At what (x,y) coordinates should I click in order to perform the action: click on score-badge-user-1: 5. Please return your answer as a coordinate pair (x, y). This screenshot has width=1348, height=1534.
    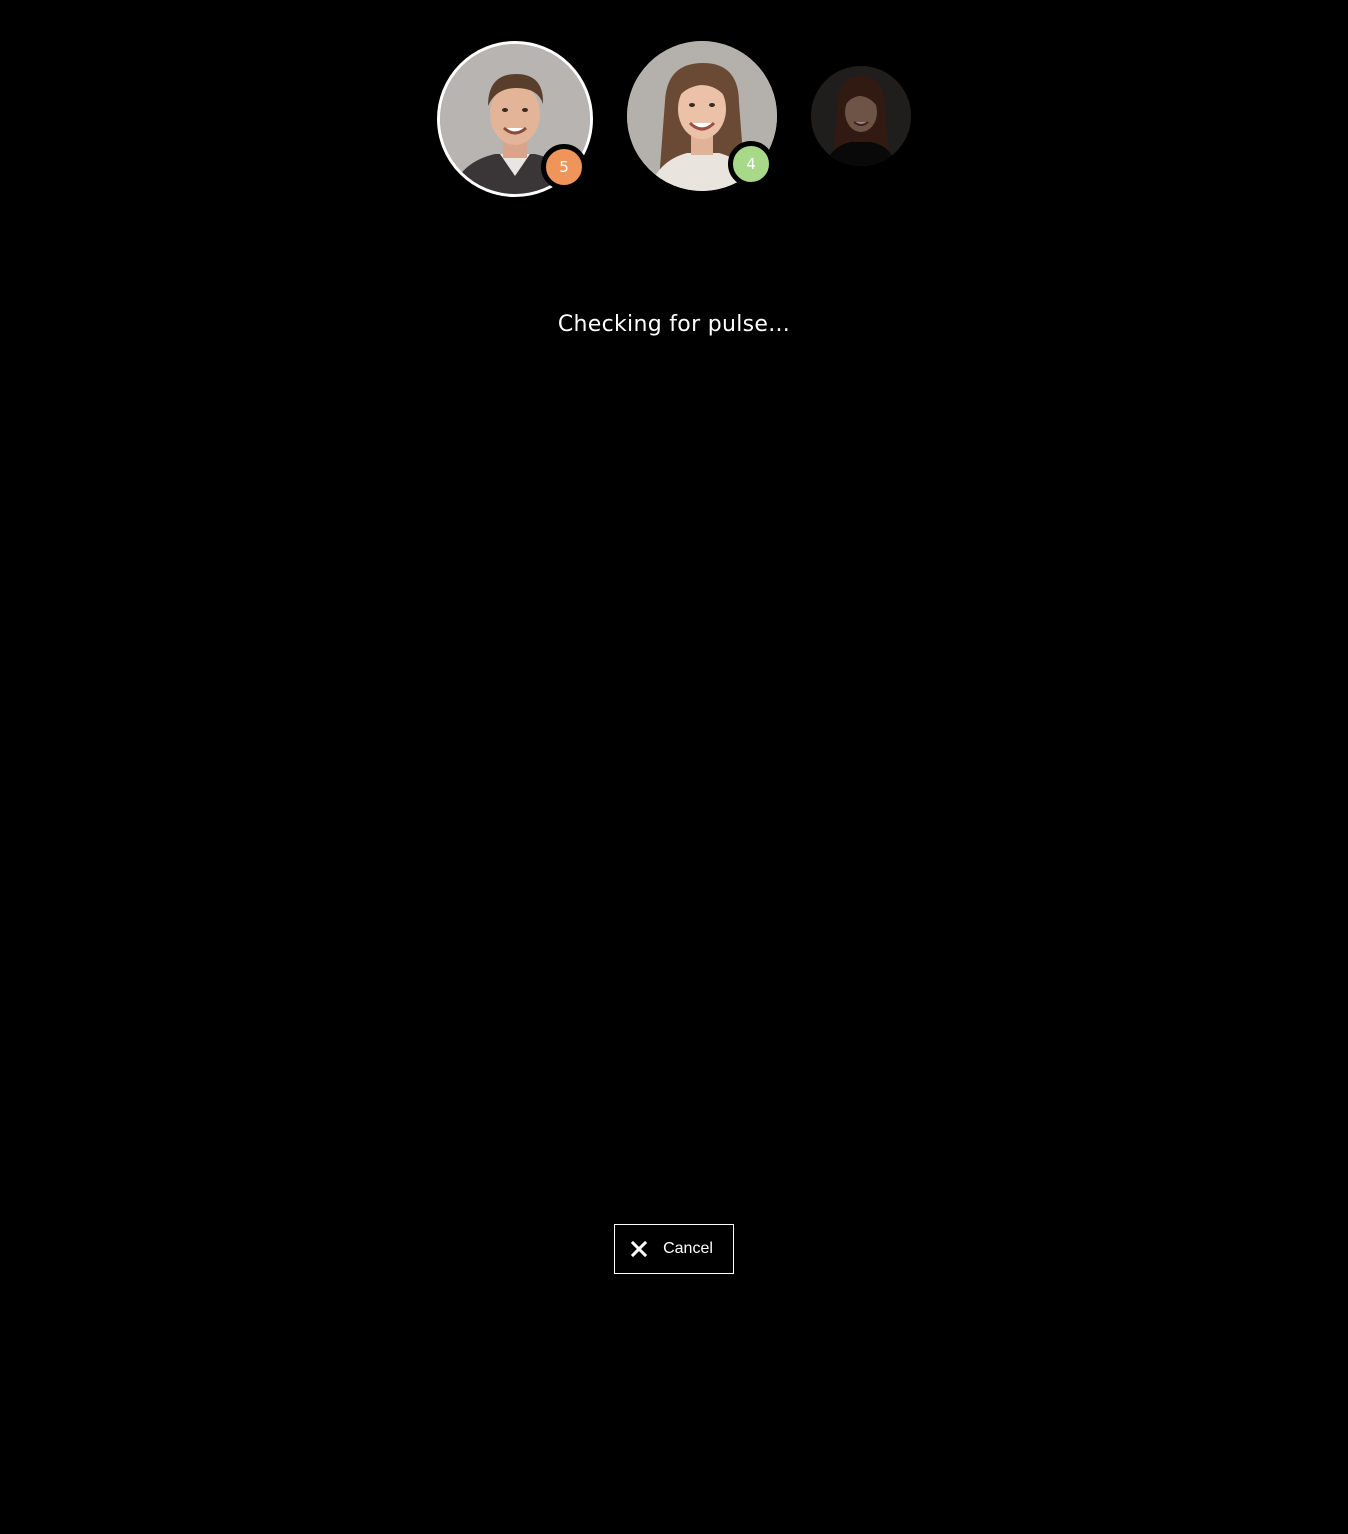
    Looking at the image, I should click on (564, 167).